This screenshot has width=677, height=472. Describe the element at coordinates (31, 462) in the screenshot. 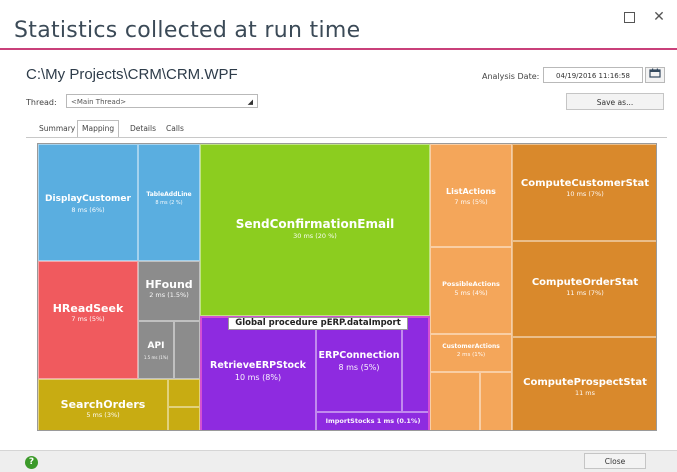

I see `help-icon: ?` at that location.